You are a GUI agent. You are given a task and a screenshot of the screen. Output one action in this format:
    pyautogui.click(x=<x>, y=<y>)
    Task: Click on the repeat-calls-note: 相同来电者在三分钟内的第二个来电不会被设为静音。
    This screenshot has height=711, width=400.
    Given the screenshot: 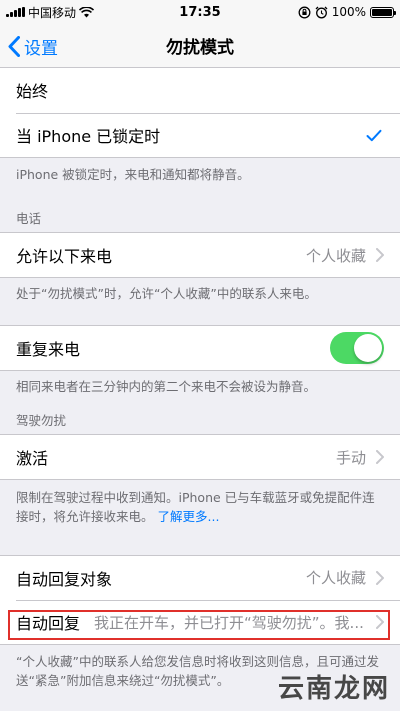 What is the action you would take?
    pyautogui.click(x=166, y=386)
    